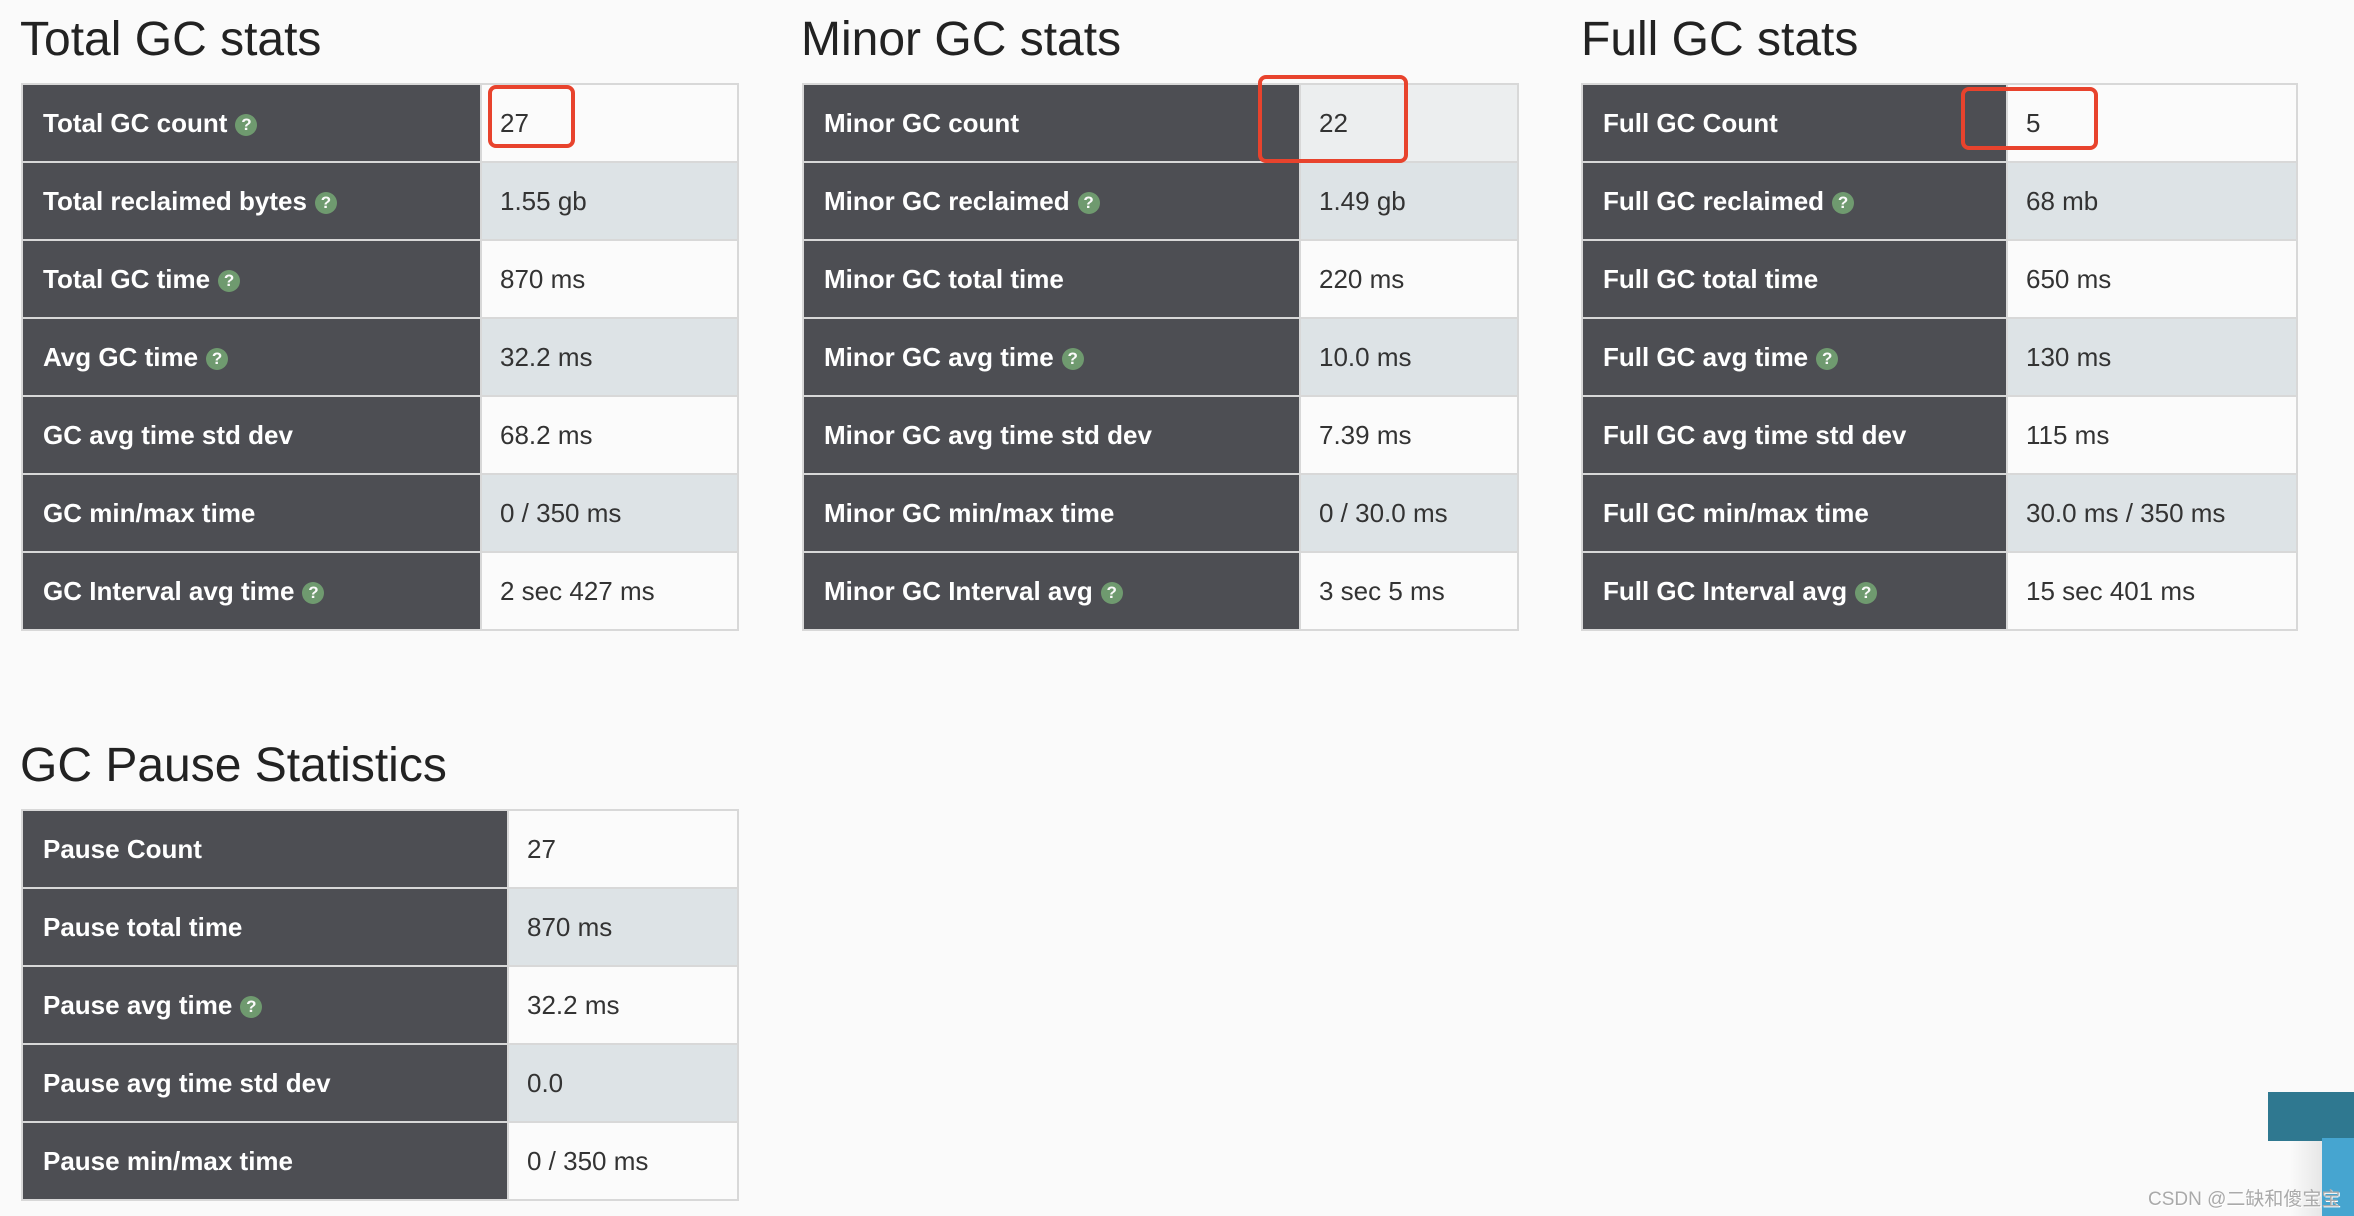  I want to click on stat-value: 68 mb, so click(2152, 201).